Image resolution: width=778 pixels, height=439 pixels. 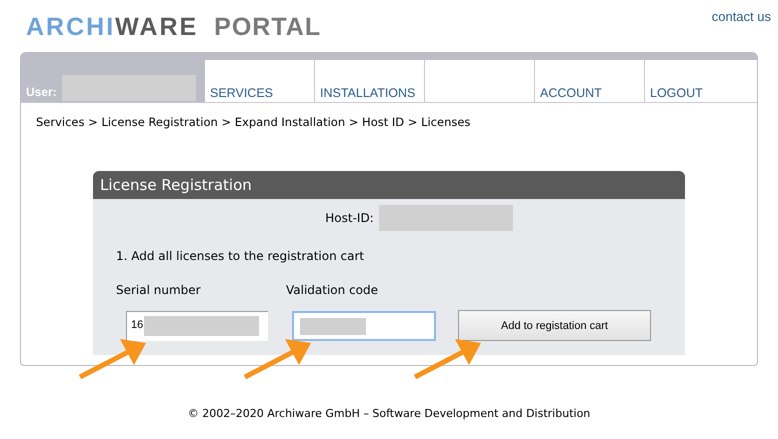 I want to click on host-id-label: Host-ID:, so click(x=349, y=218).